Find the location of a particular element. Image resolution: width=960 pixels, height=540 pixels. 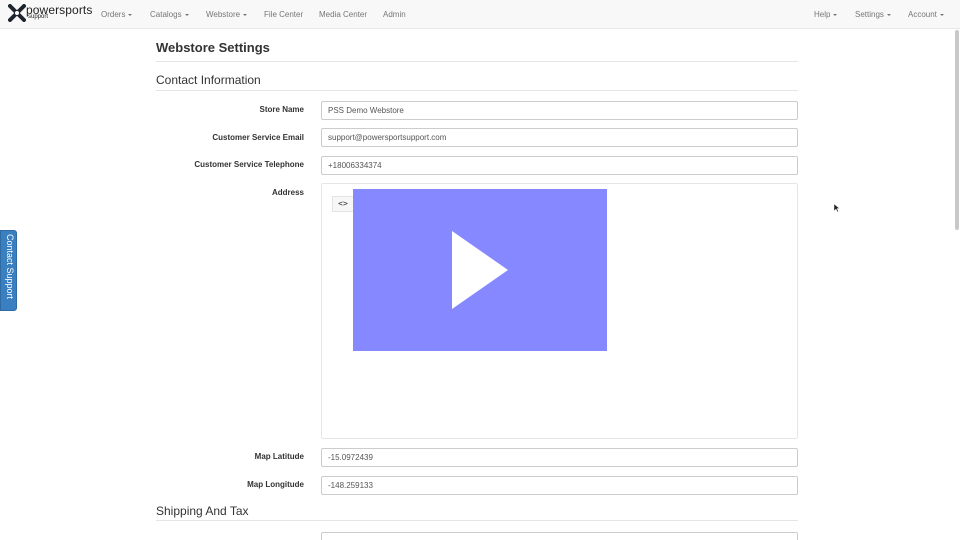

email-label: Customer Service Email is located at coordinates (258, 137).